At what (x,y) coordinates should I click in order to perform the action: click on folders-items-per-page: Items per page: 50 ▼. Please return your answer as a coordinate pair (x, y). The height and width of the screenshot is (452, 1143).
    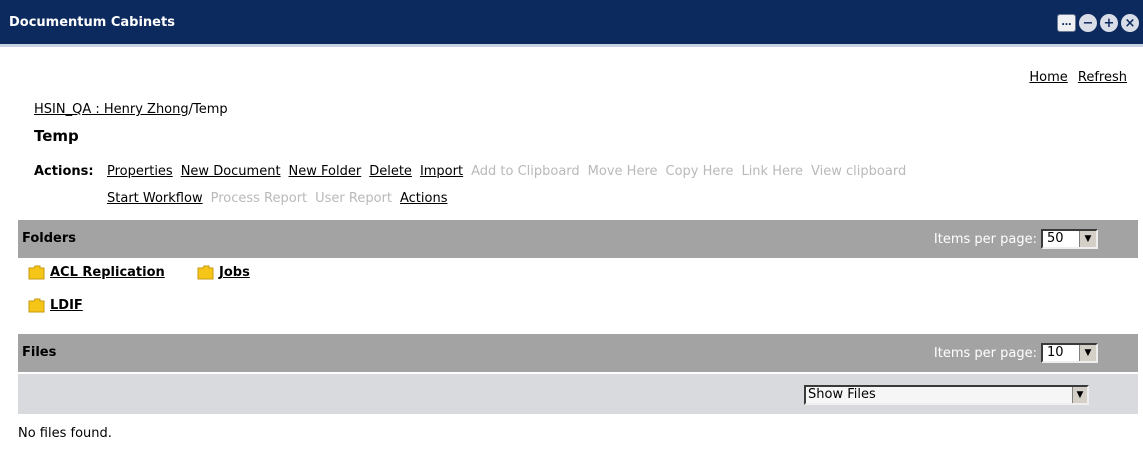
    Looking at the image, I should click on (1016, 239).